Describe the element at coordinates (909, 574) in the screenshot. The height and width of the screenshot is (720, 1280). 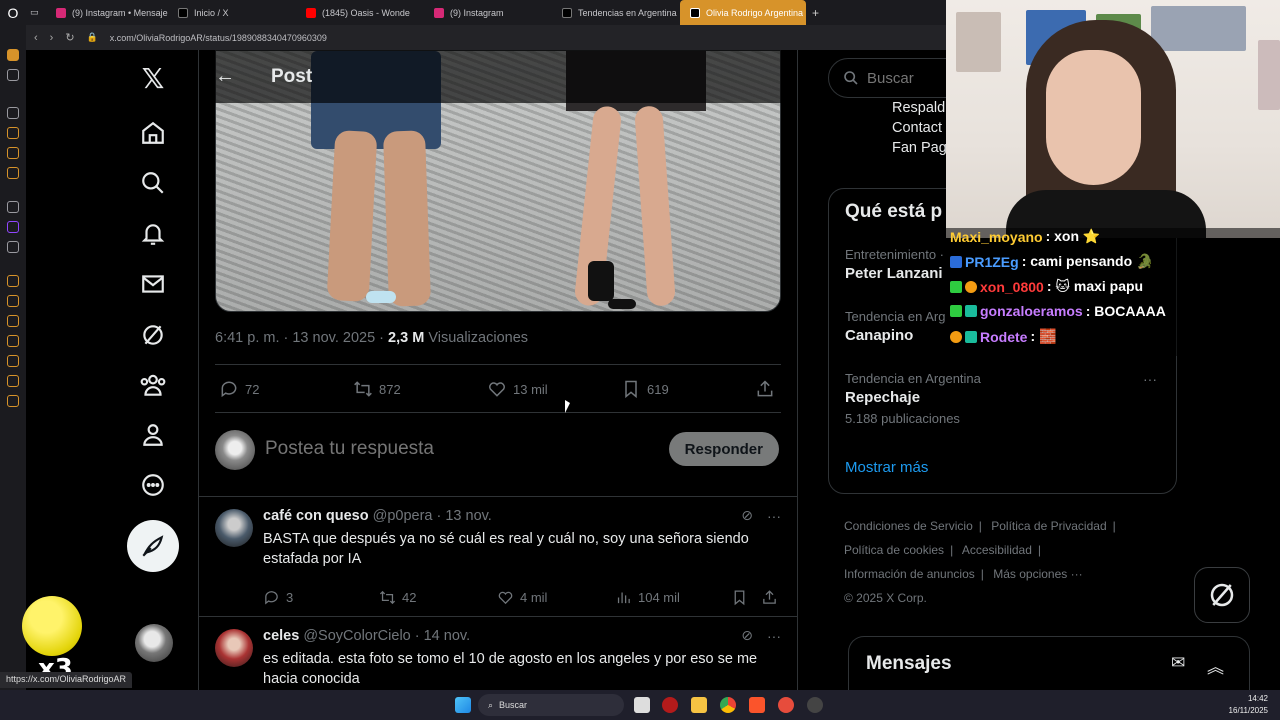
I see `footer-link: Información de anuncios` at that location.